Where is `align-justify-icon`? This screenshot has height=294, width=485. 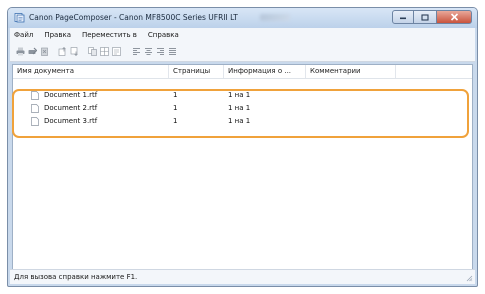 align-justify-icon is located at coordinates (172, 51).